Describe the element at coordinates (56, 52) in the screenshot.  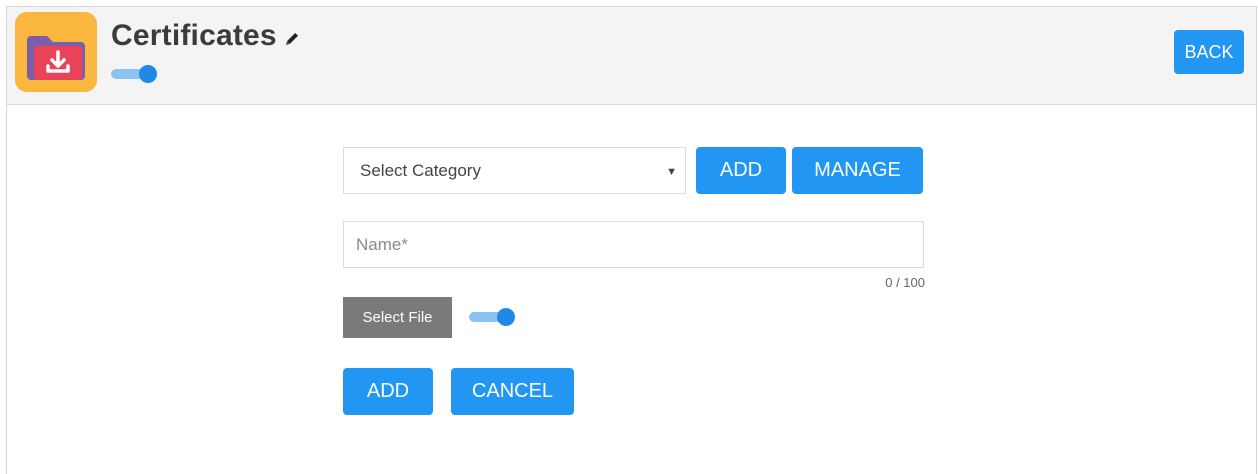
I see `folder-download-icon` at that location.